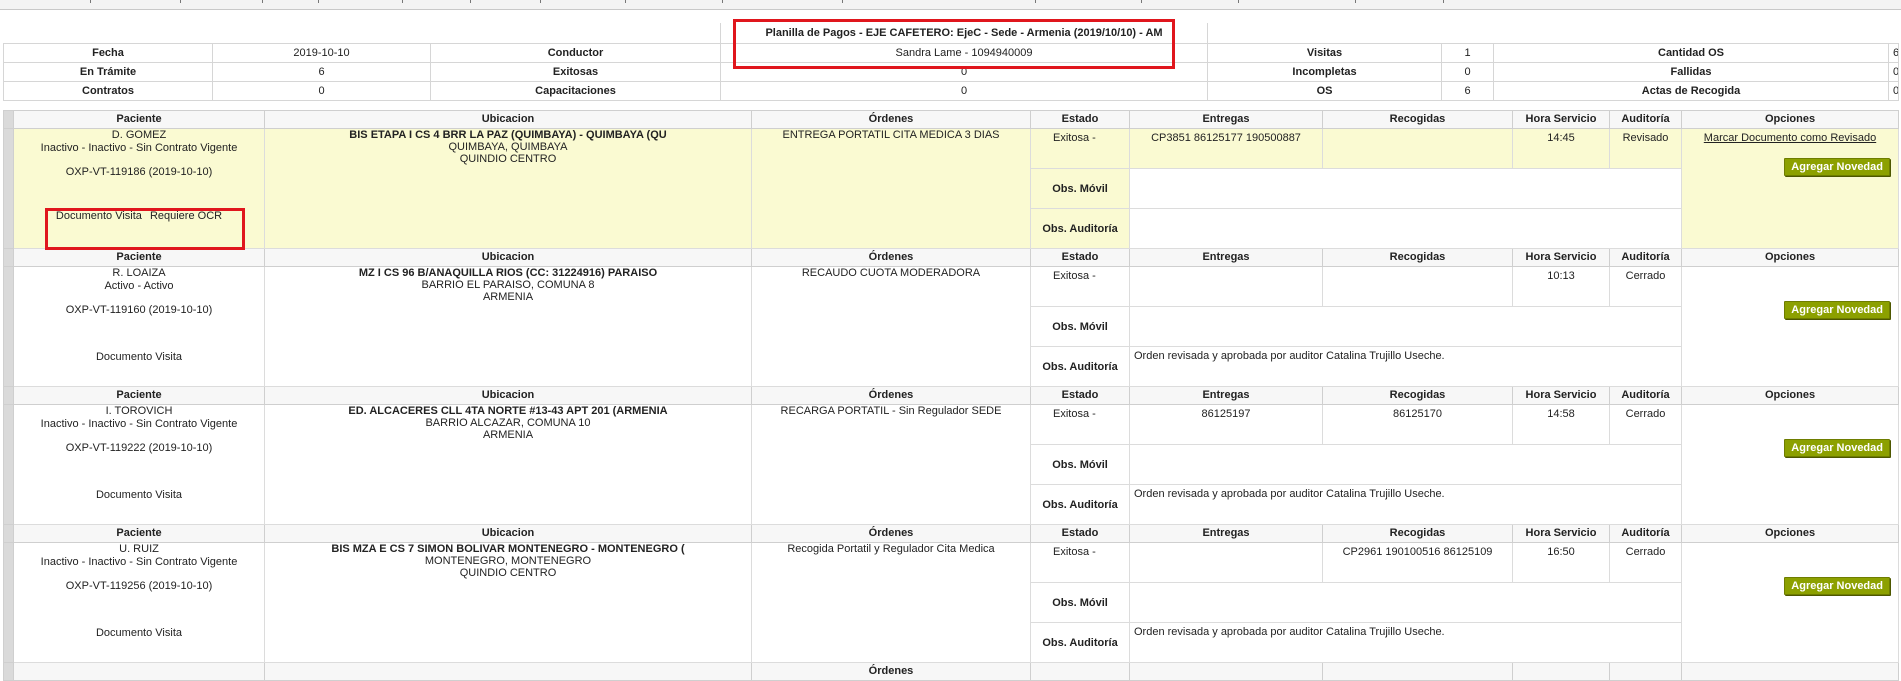 This screenshot has width=1901, height=681. What do you see at coordinates (1417, 562) in the screenshot?
I see `recogidas-cell: CP2961 190100516 86125109` at bounding box center [1417, 562].